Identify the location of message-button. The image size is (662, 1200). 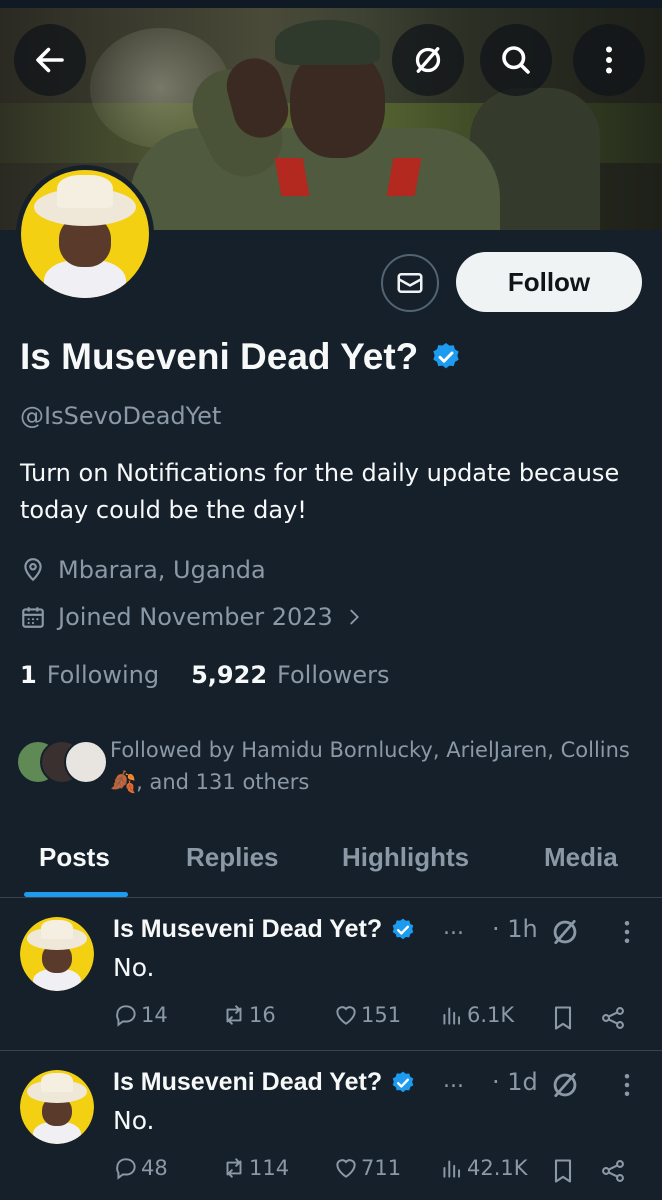
(410, 283).